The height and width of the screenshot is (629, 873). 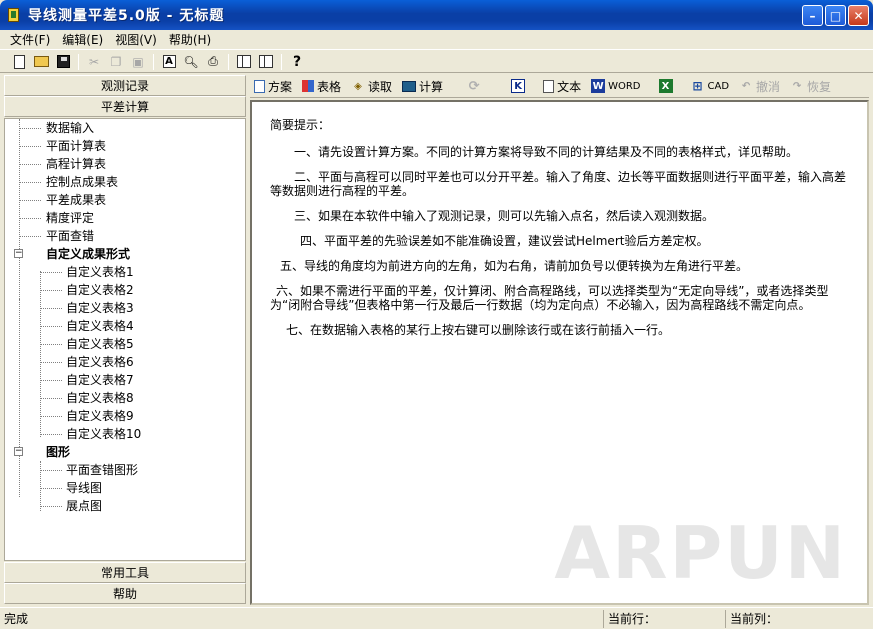 I want to click on toggle-layout-button, so click(x=266, y=62).